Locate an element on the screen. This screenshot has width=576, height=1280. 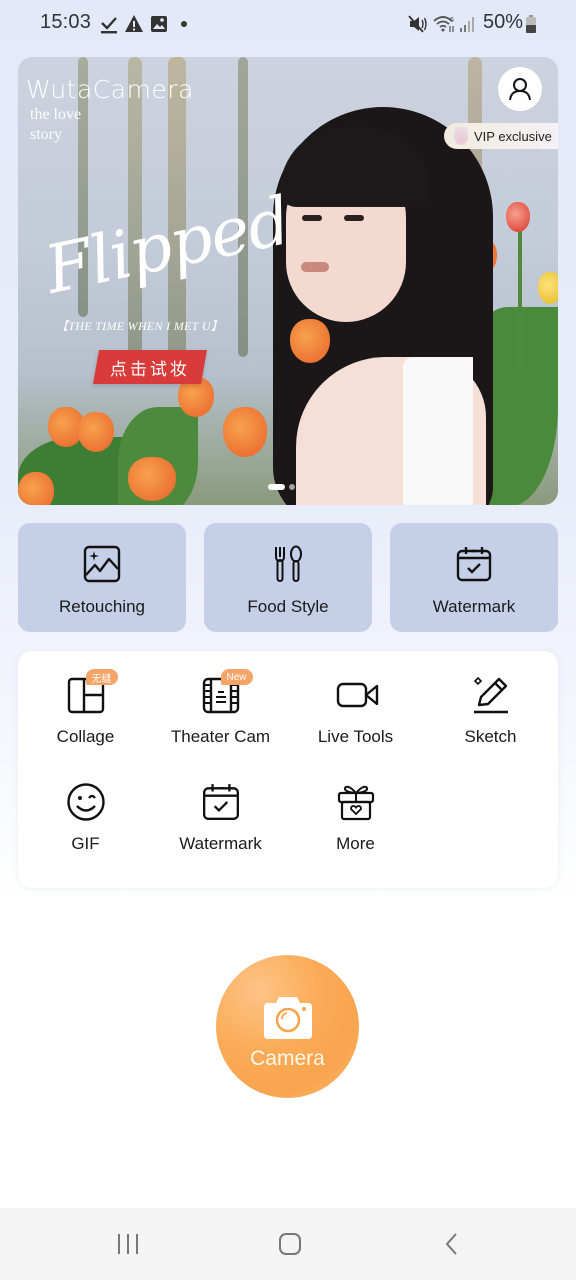
tool-badge: 无缝 is located at coordinates (101, 677).